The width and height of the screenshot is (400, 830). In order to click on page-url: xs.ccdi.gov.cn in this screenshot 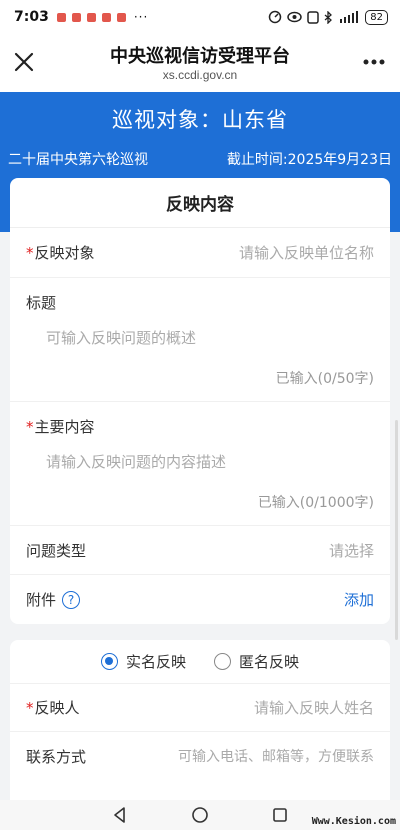, I will do `click(200, 75)`.